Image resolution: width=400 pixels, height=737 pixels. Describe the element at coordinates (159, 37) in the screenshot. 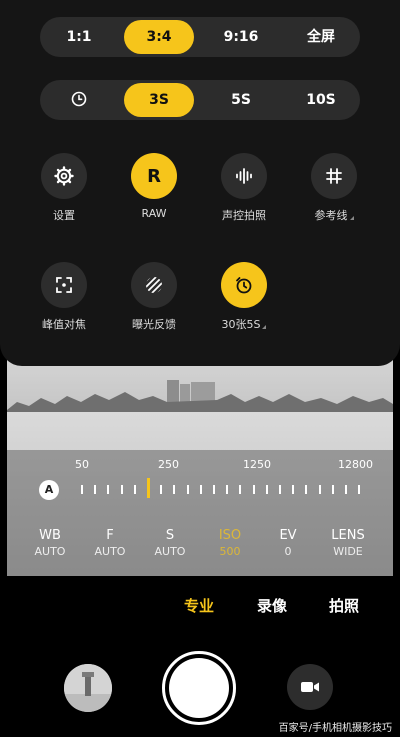

I see `aspect-3-4-option: 3:4` at that location.